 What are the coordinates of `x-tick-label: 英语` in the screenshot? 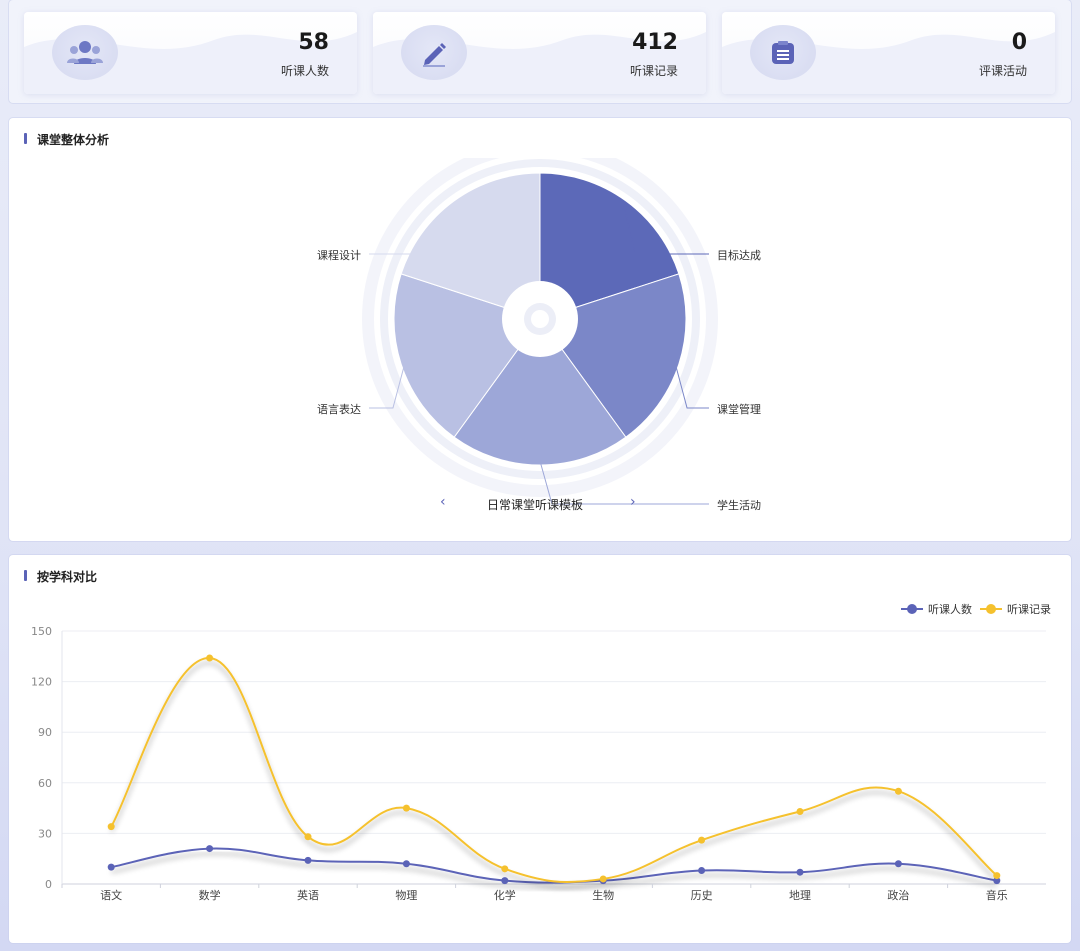 It's located at (308, 895).